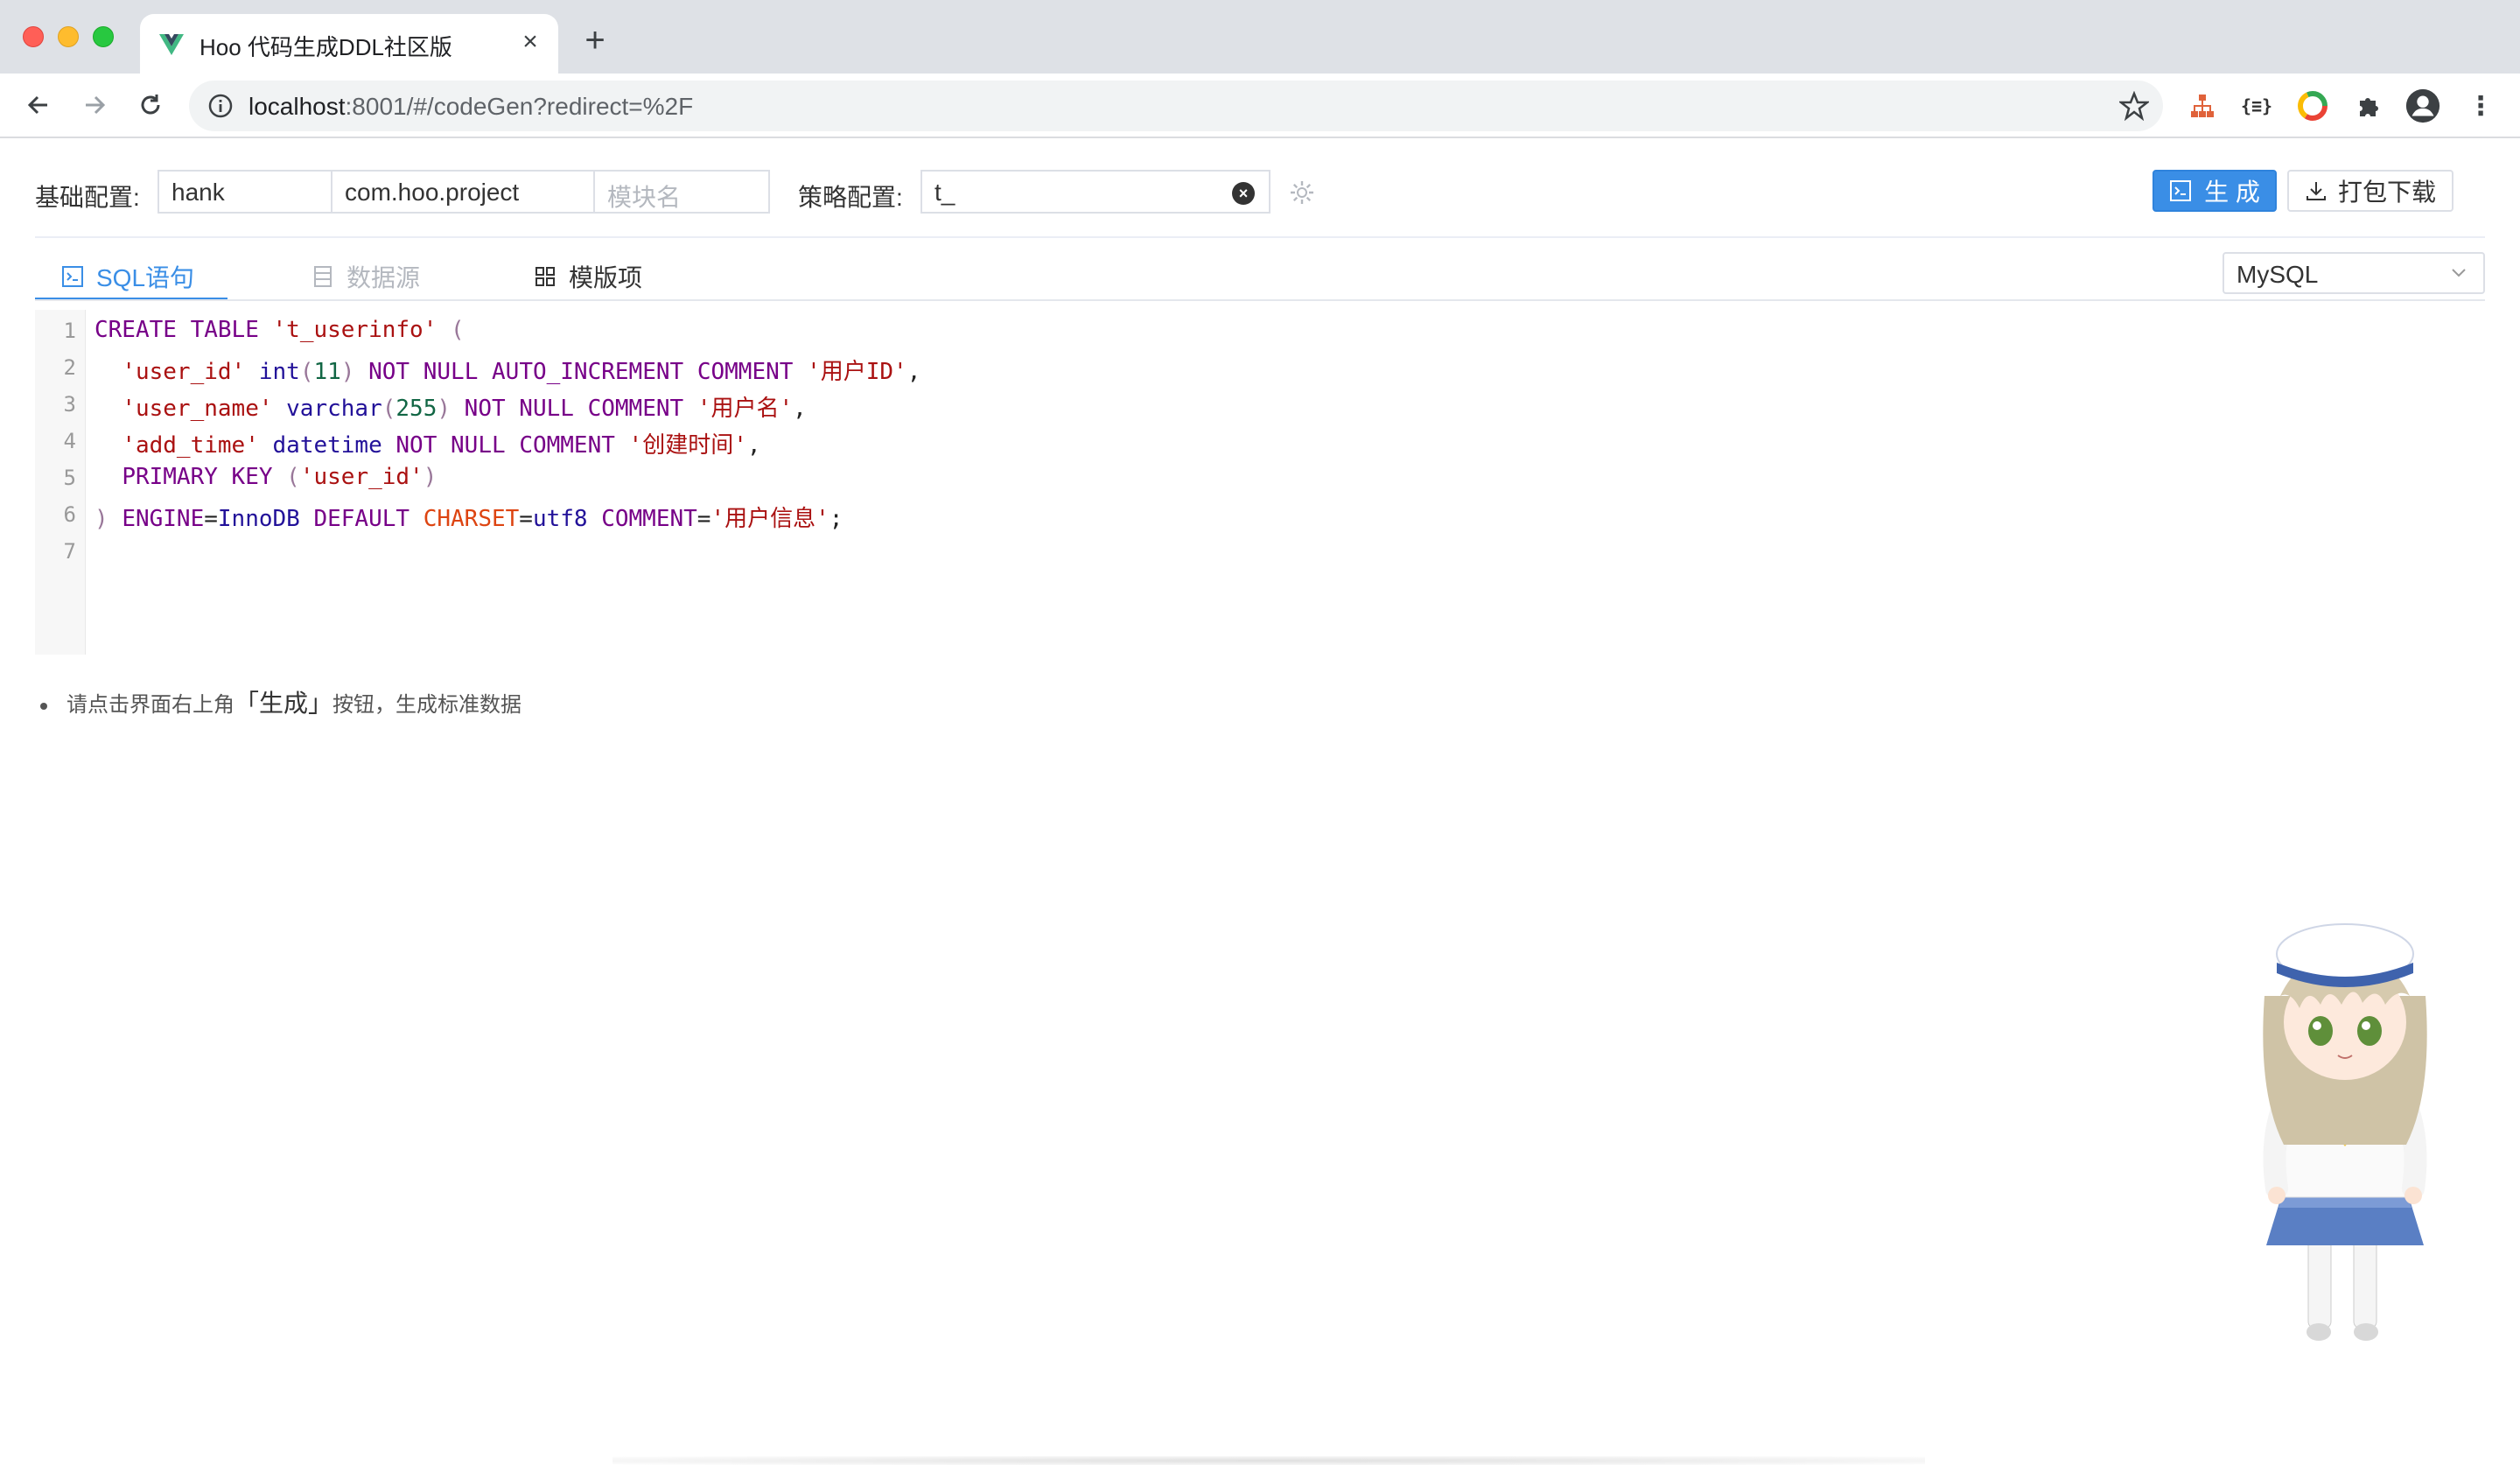  What do you see at coordinates (1243, 193) in the screenshot?
I see `clear-icon: ×` at bounding box center [1243, 193].